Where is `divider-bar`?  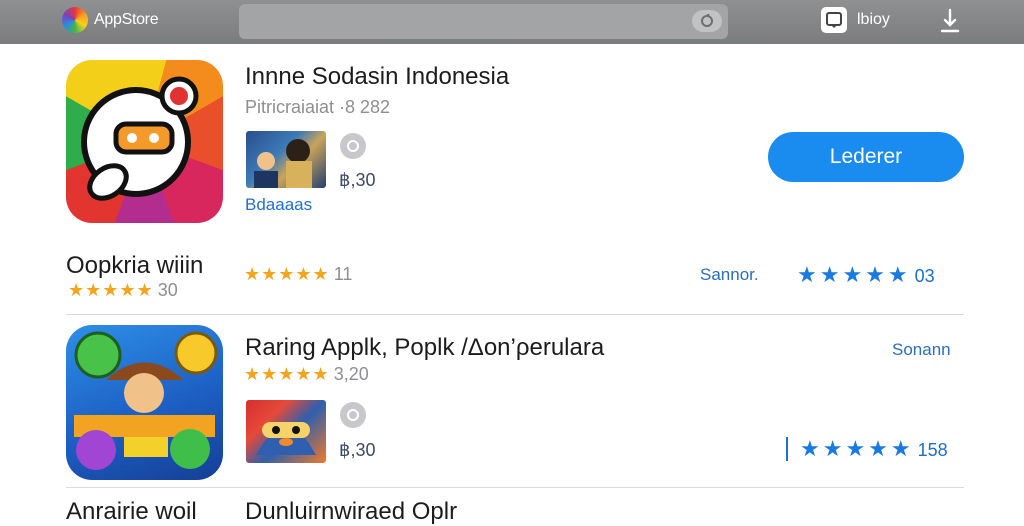 divider-bar is located at coordinates (787, 449).